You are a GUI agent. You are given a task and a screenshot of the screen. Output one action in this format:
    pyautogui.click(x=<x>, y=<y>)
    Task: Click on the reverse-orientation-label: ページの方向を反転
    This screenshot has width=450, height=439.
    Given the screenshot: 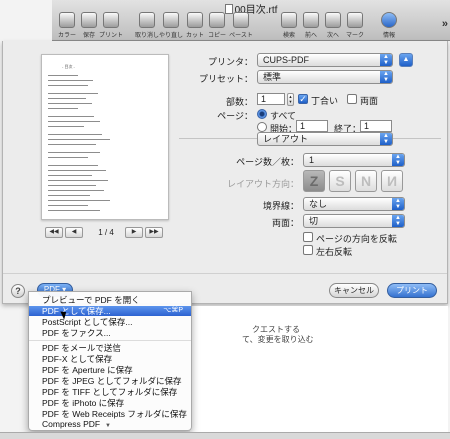 What is the action you would take?
    pyautogui.click(x=356, y=239)
    